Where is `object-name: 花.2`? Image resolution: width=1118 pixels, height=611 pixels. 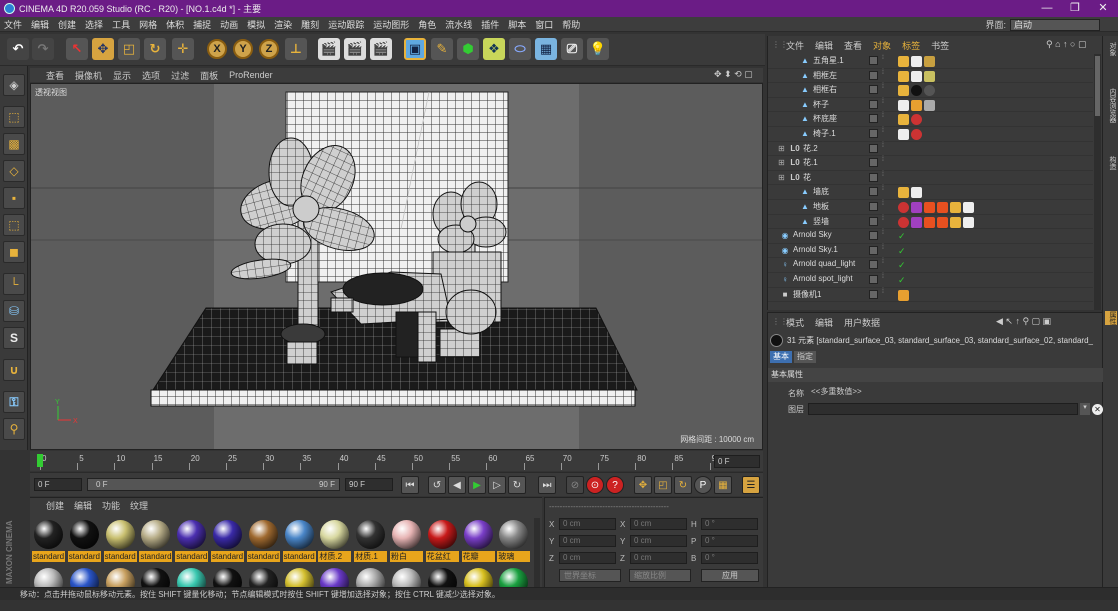 object-name: 花.2 is located at coordinates (810, 148).